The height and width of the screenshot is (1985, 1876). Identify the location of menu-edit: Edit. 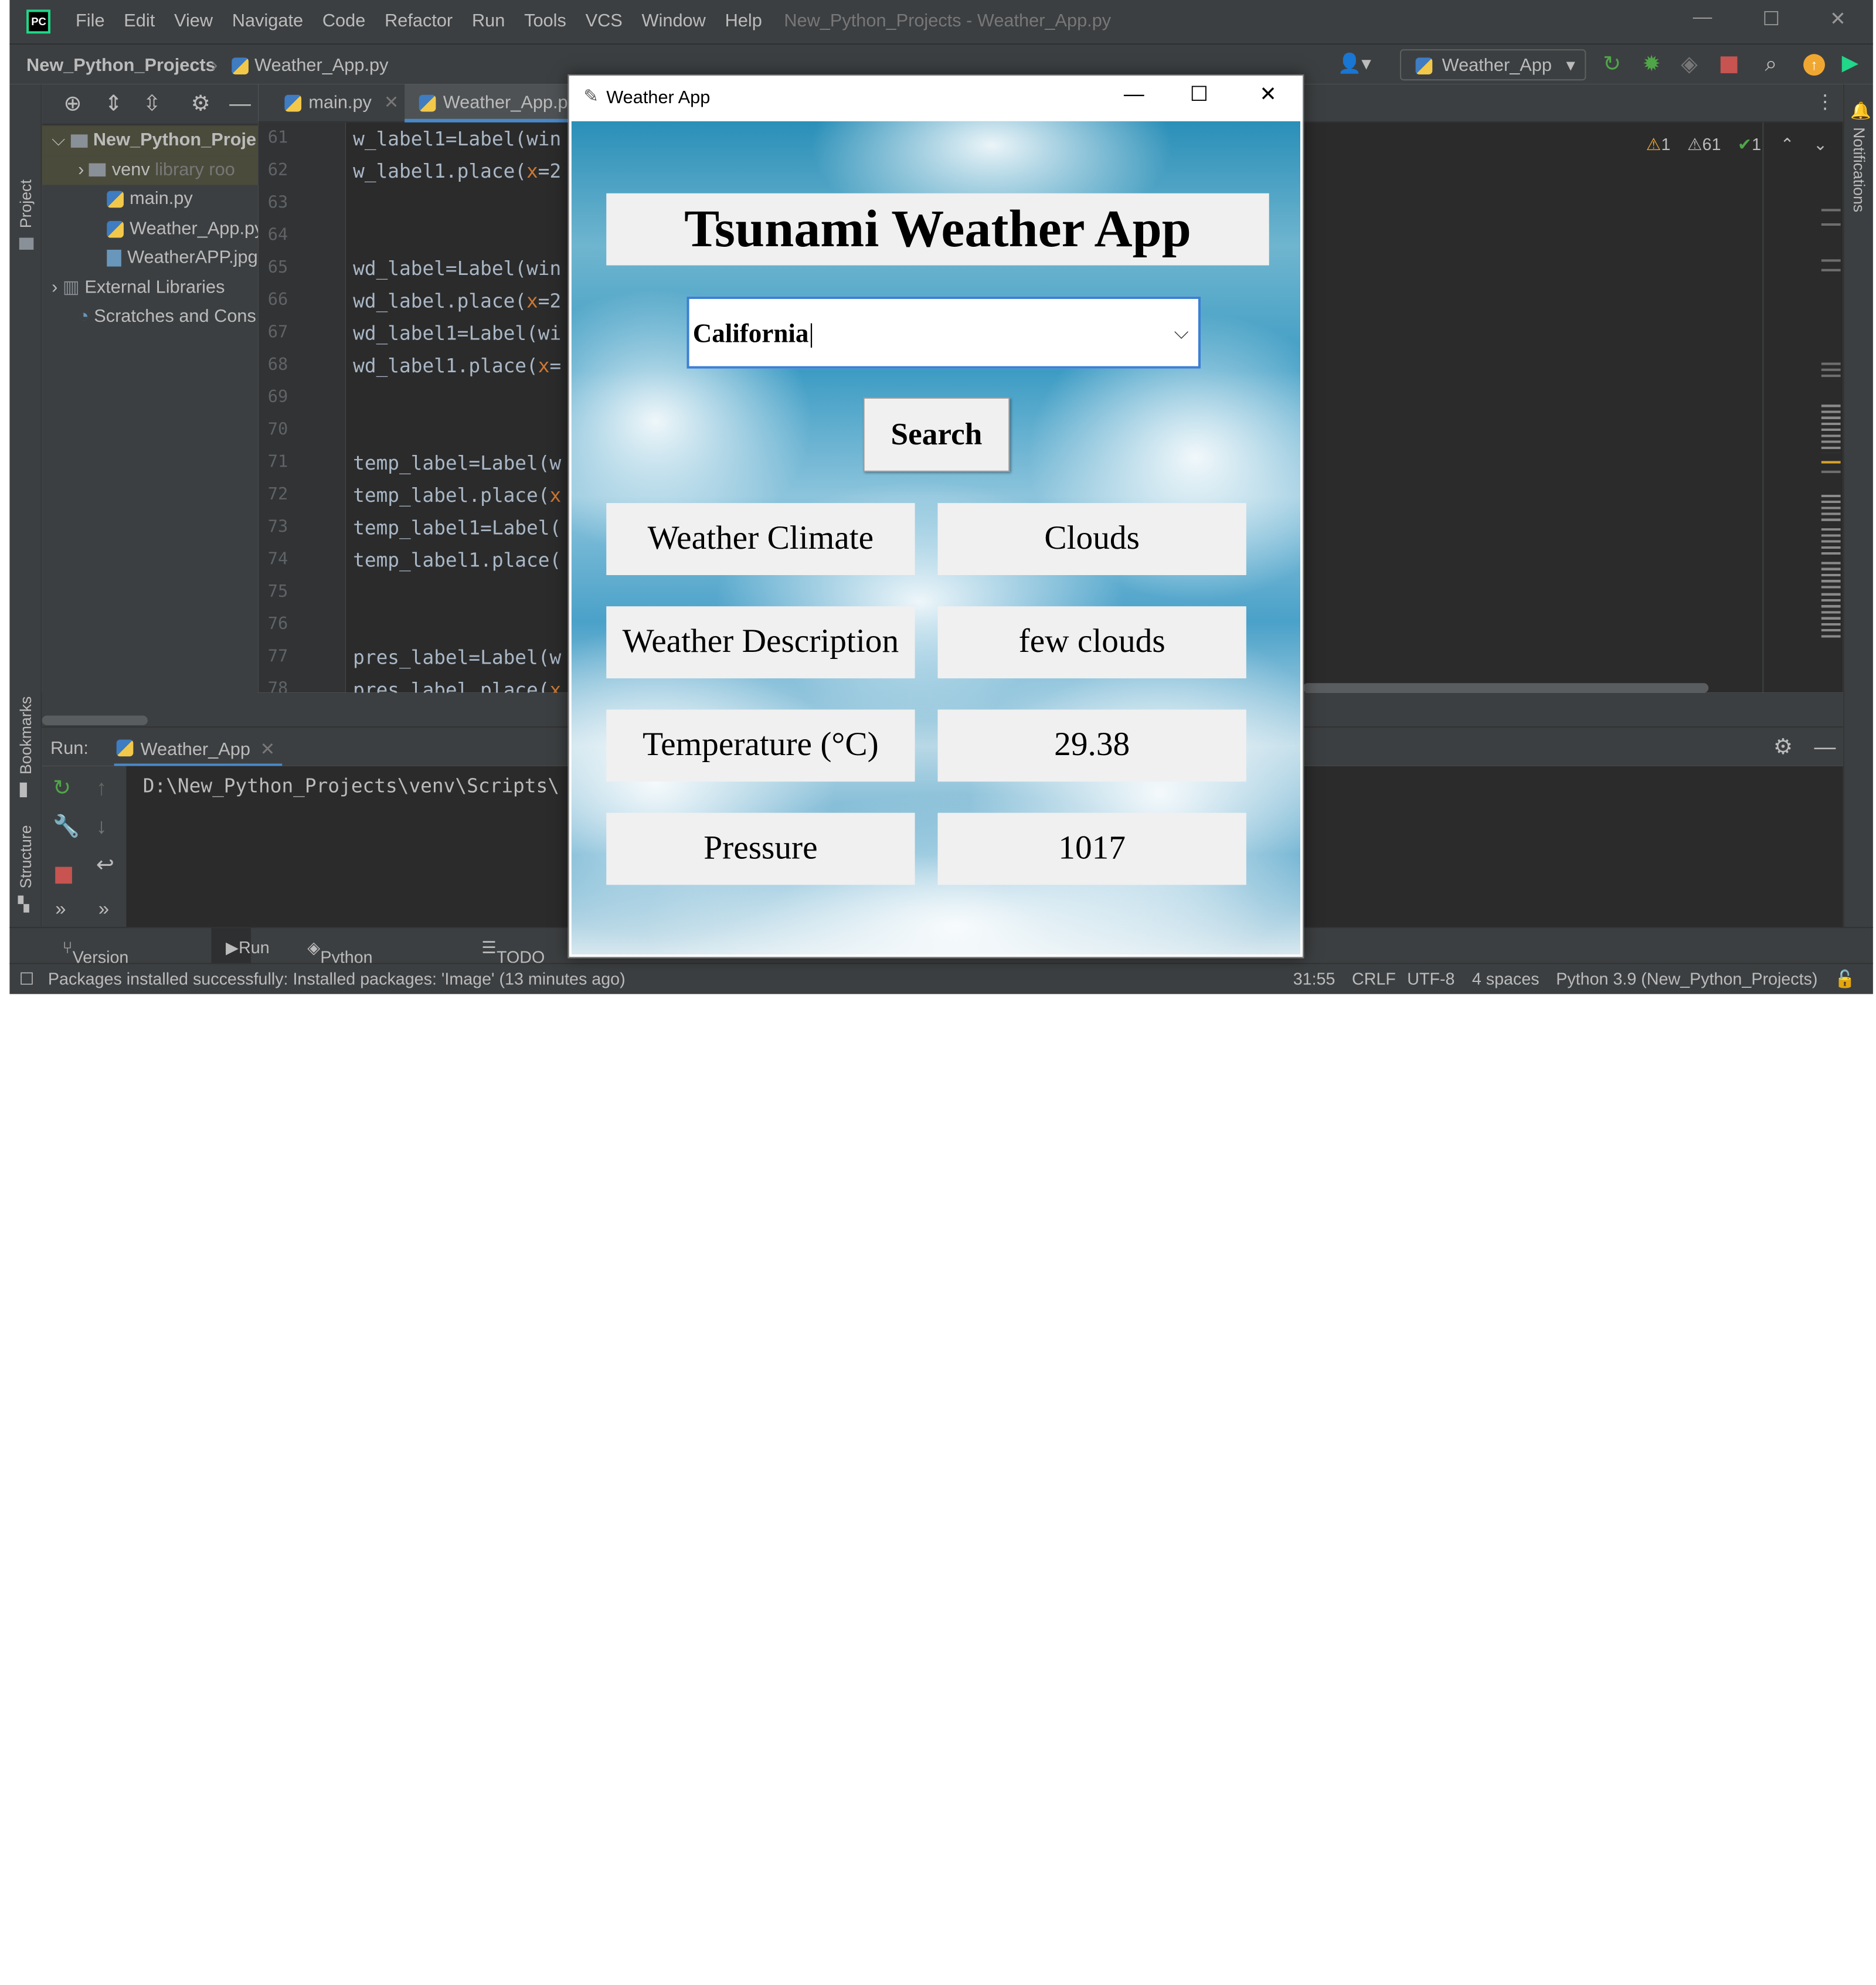
(139, 21).